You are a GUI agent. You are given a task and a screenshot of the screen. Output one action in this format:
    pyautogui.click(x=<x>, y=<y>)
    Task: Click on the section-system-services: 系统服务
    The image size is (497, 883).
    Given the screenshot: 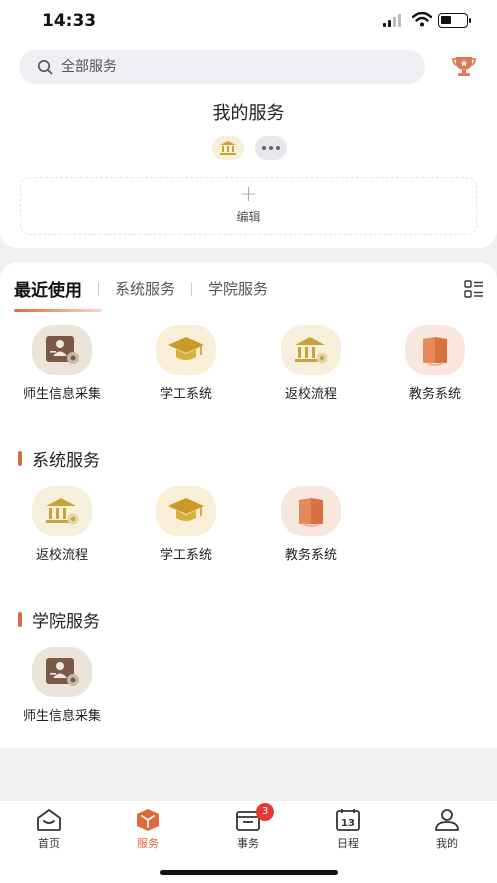 What is the action you would take?
    pyautogui.click(x=59, y=458)
    